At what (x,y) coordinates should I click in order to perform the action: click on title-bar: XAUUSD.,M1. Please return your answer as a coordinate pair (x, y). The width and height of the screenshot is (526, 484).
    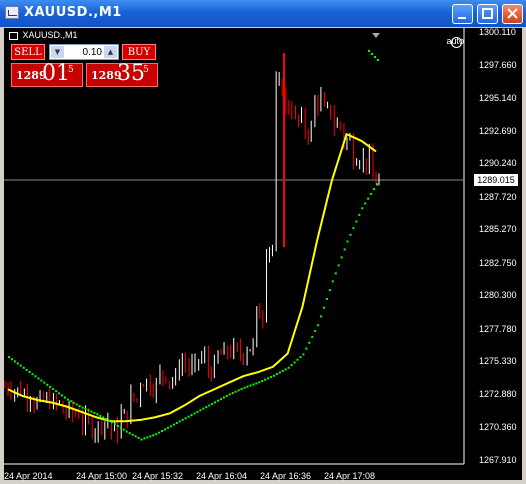
    Looking at the image, I should click on (263, 13).